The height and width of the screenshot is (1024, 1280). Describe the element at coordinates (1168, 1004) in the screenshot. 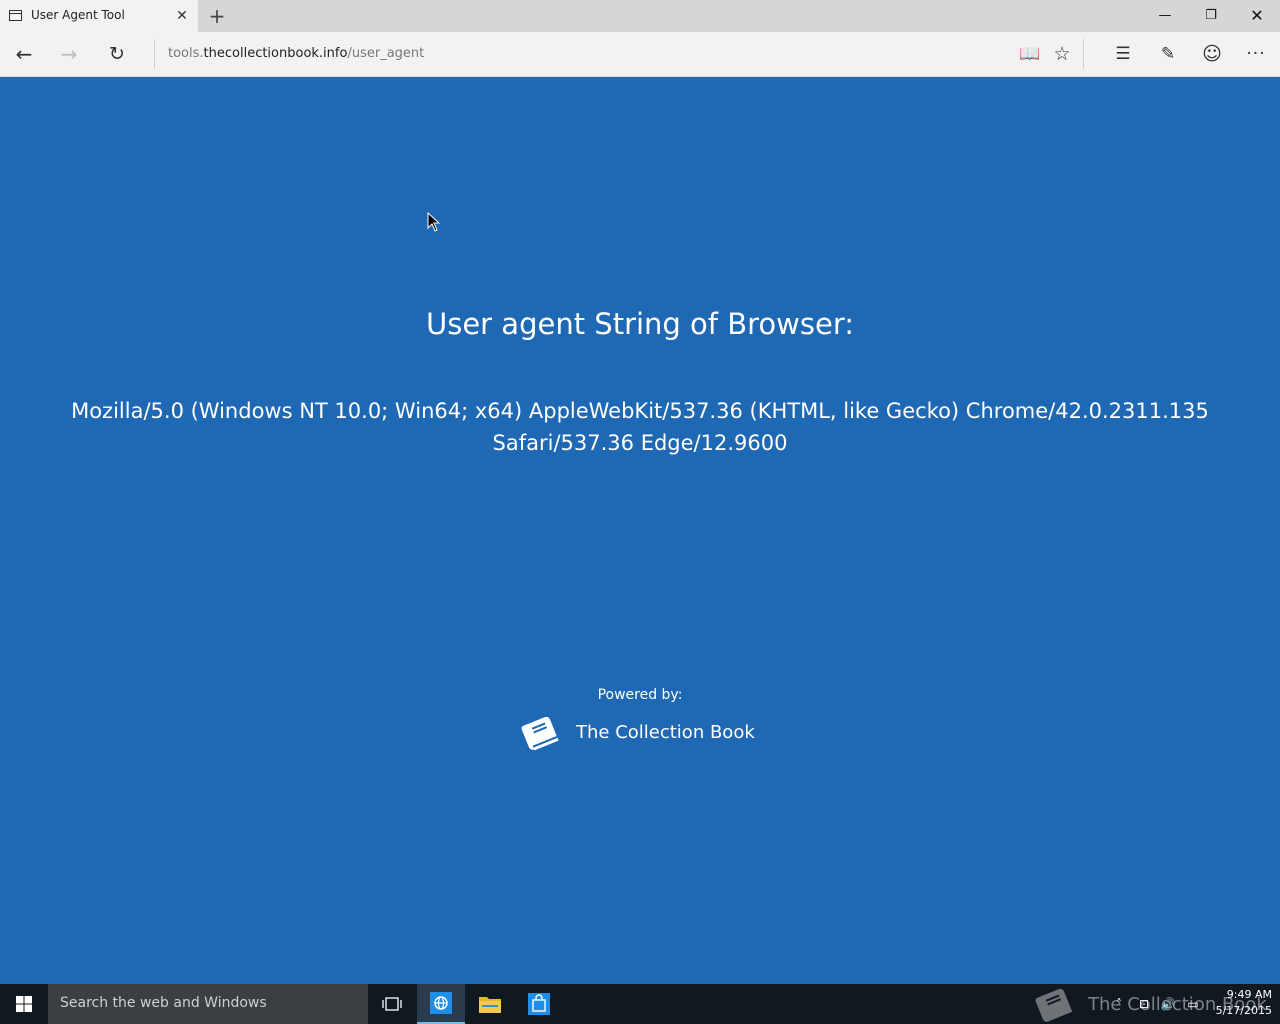

I see `volume-icon: 🔊` at that location.